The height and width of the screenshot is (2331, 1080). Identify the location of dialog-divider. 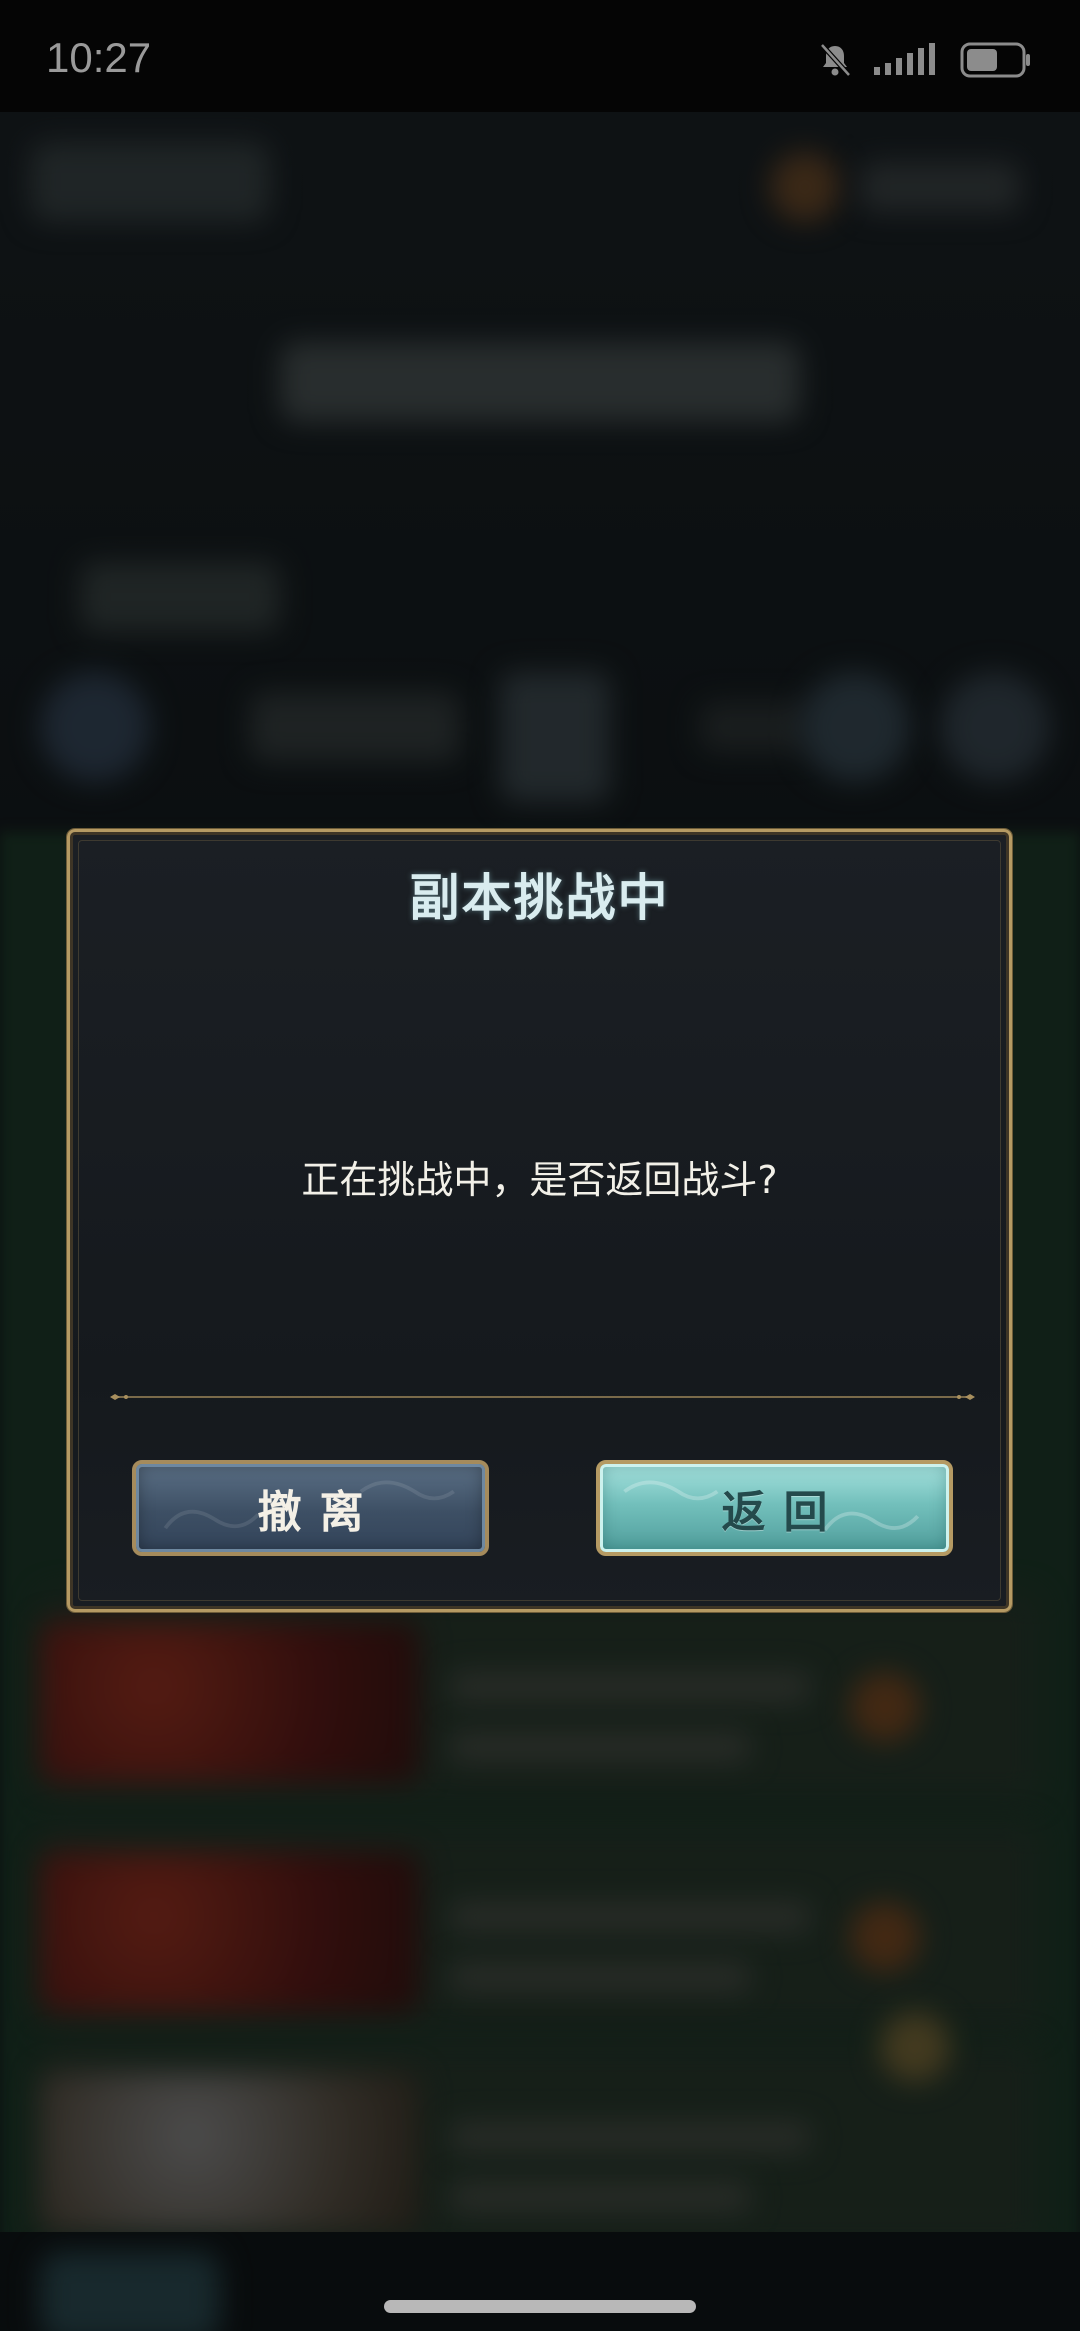
(542, 1397).